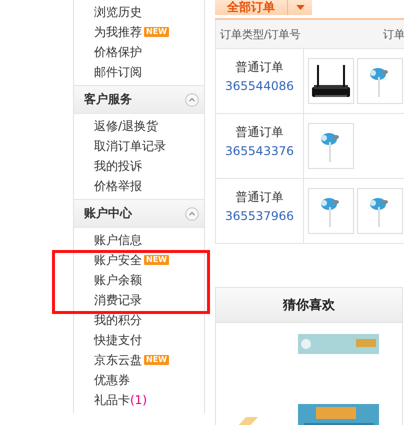 The height and width of the screenshot is (425, 404). What do you see at coordinates (118, 300) in the screenshot?
I see `sidebar-link: 消费记录` at bounding box center [118, 300].